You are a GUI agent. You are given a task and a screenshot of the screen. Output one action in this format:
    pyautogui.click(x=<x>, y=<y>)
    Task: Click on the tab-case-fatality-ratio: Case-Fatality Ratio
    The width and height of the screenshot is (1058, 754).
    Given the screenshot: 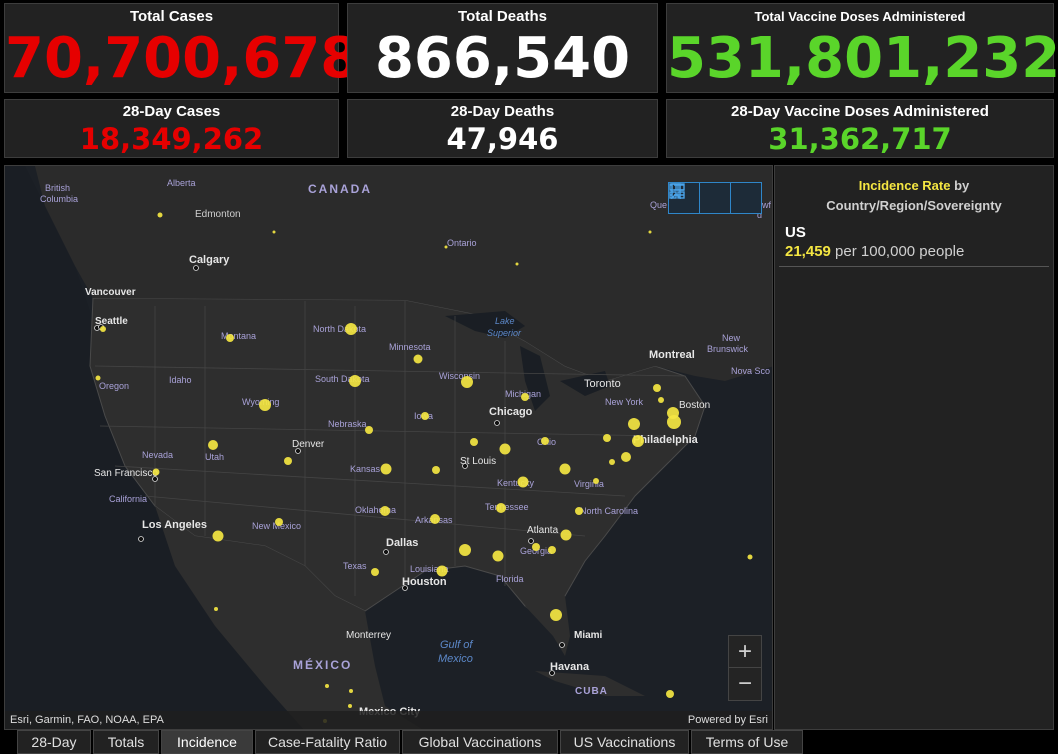 What is the action you would take?
    pyautogui.click(x=327, y=742)
    